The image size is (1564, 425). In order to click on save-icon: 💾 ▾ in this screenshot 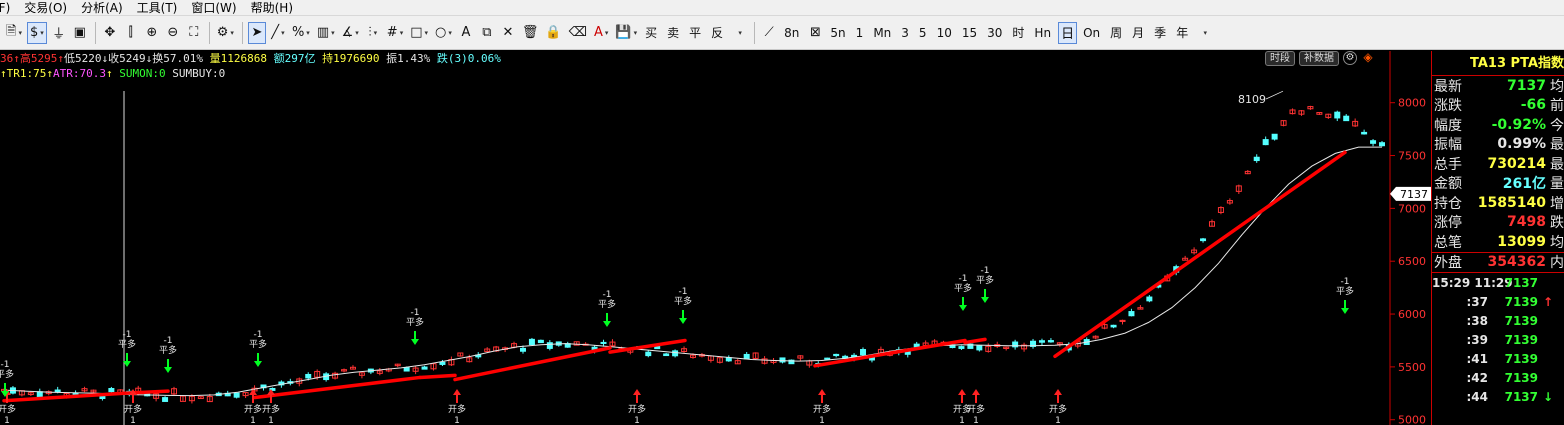, I will do `click(626, 33)`.